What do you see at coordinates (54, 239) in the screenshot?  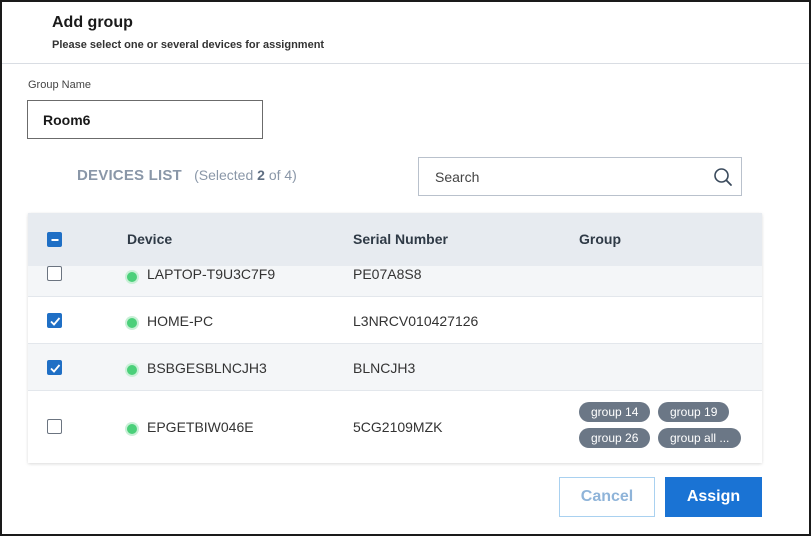 I see `select-all-checkbox` at bounding box center [54, 239].